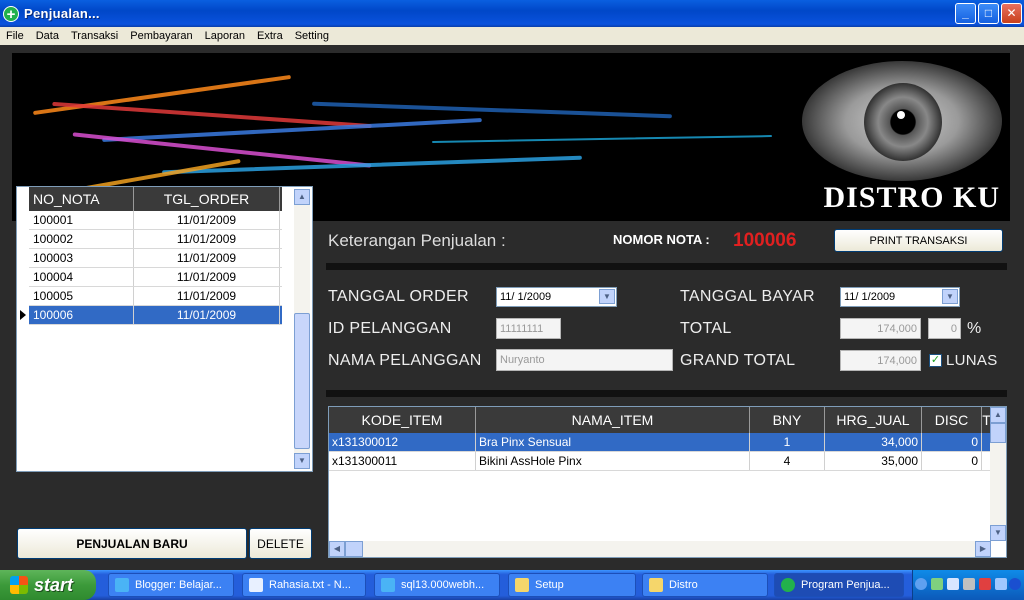  What do you see at coordinates (207, 199) in the screenshot?
I see `col-tgl-order: TGL_ORDER` at bounding box center [207, 199].